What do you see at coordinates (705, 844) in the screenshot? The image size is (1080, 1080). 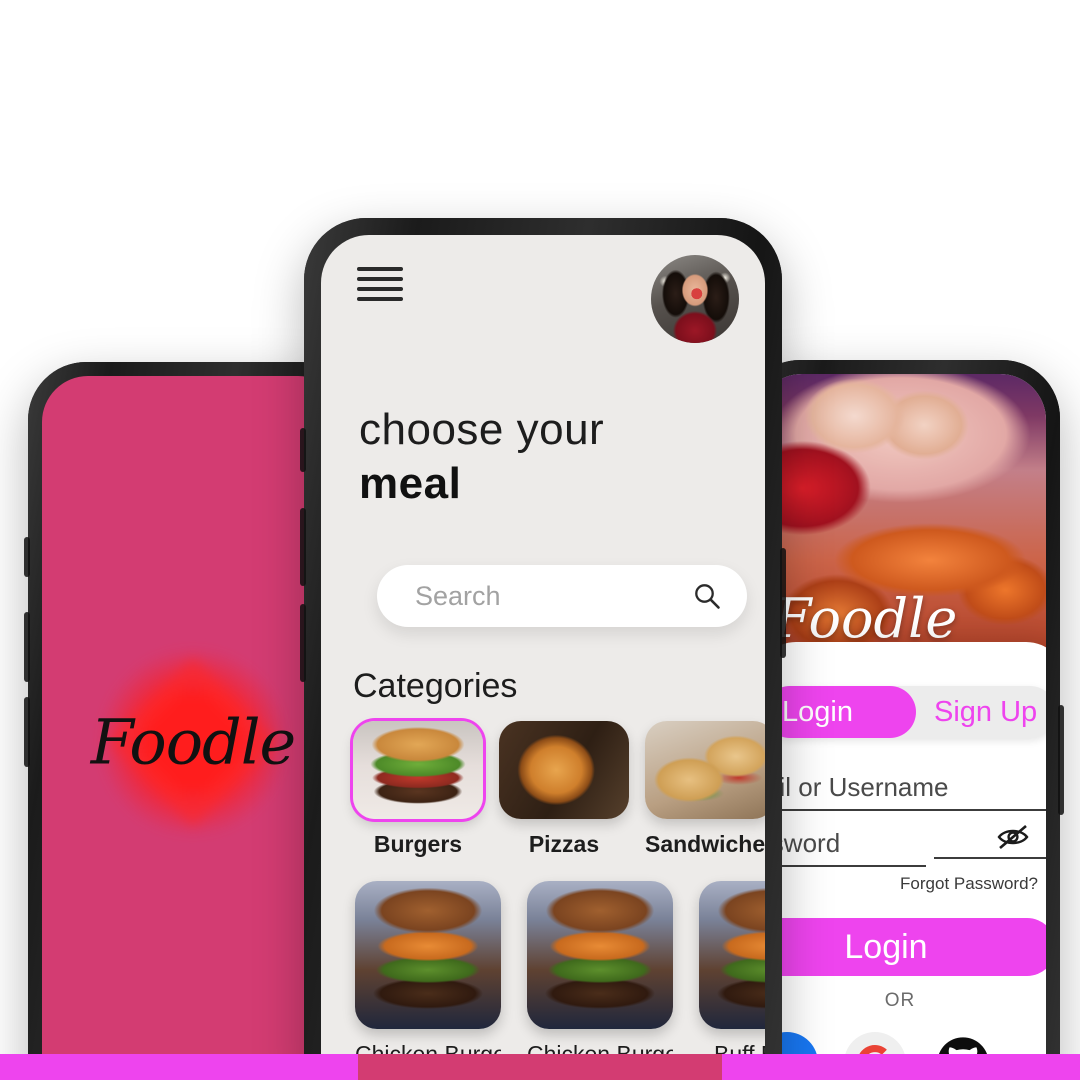 I see `category-label: Sandwiches` at bounding box center [705, 844].